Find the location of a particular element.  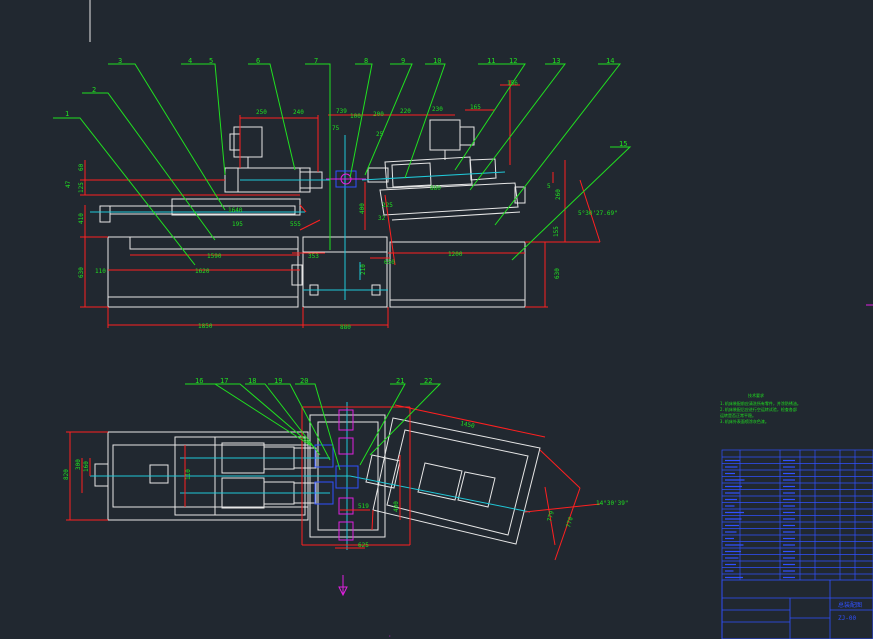

dim-25: 25 is located at coordinates (380, 134).